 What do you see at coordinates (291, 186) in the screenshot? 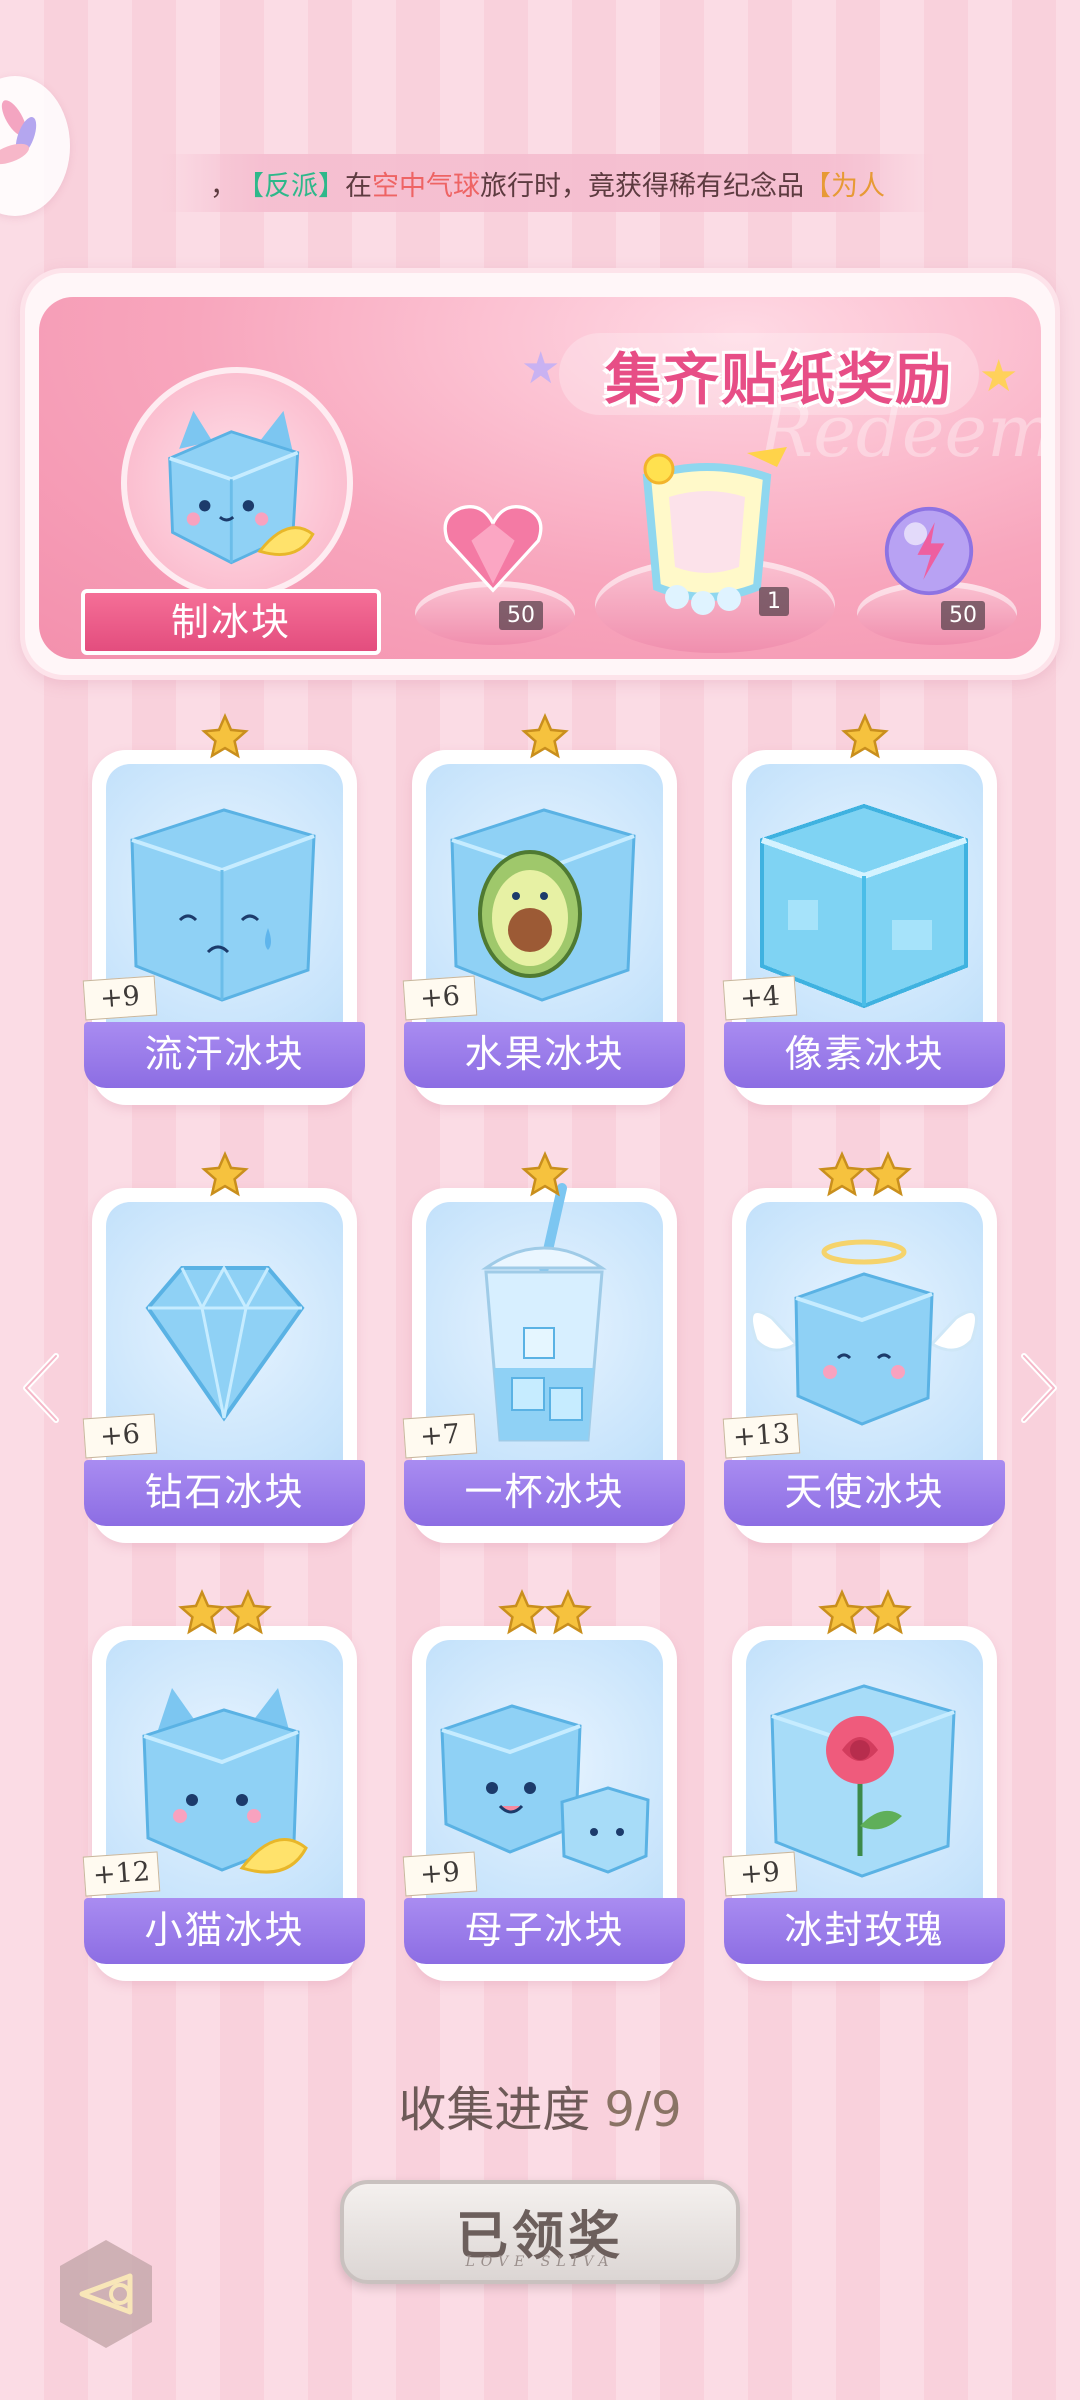
I see `marquee-faction: 【反派】` at bounding box center [291, 186].